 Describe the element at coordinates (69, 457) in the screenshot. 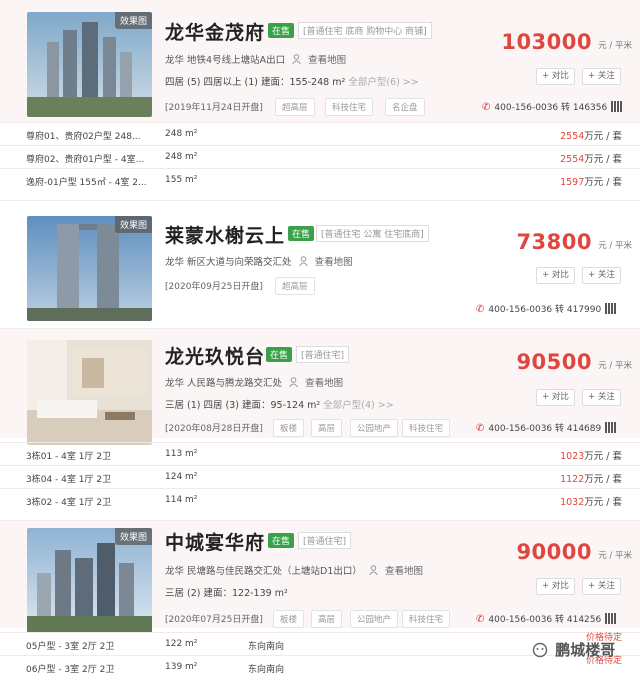

I see `unit-type: 3栋01 - 4室 1厅 2卫` at that location.